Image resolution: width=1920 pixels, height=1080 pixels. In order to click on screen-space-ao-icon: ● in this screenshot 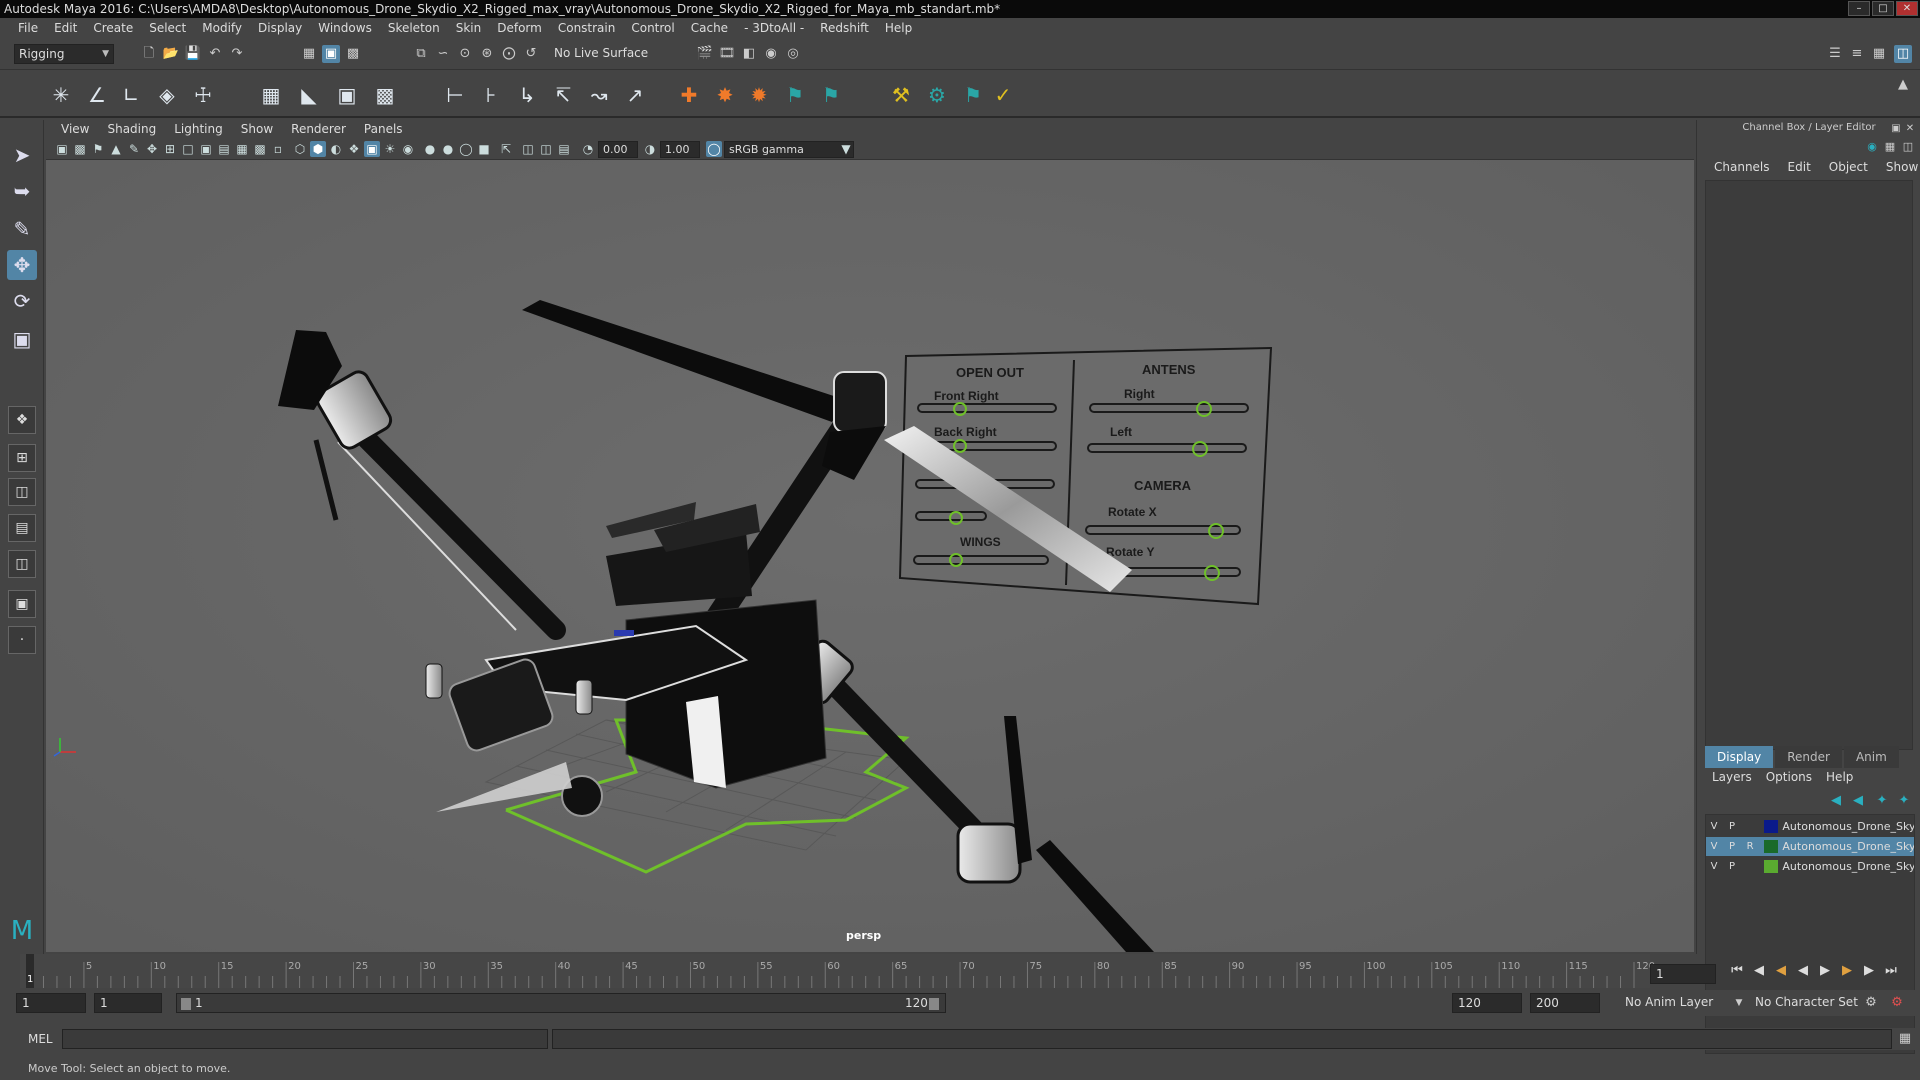, I will do `click(430, 149)`.